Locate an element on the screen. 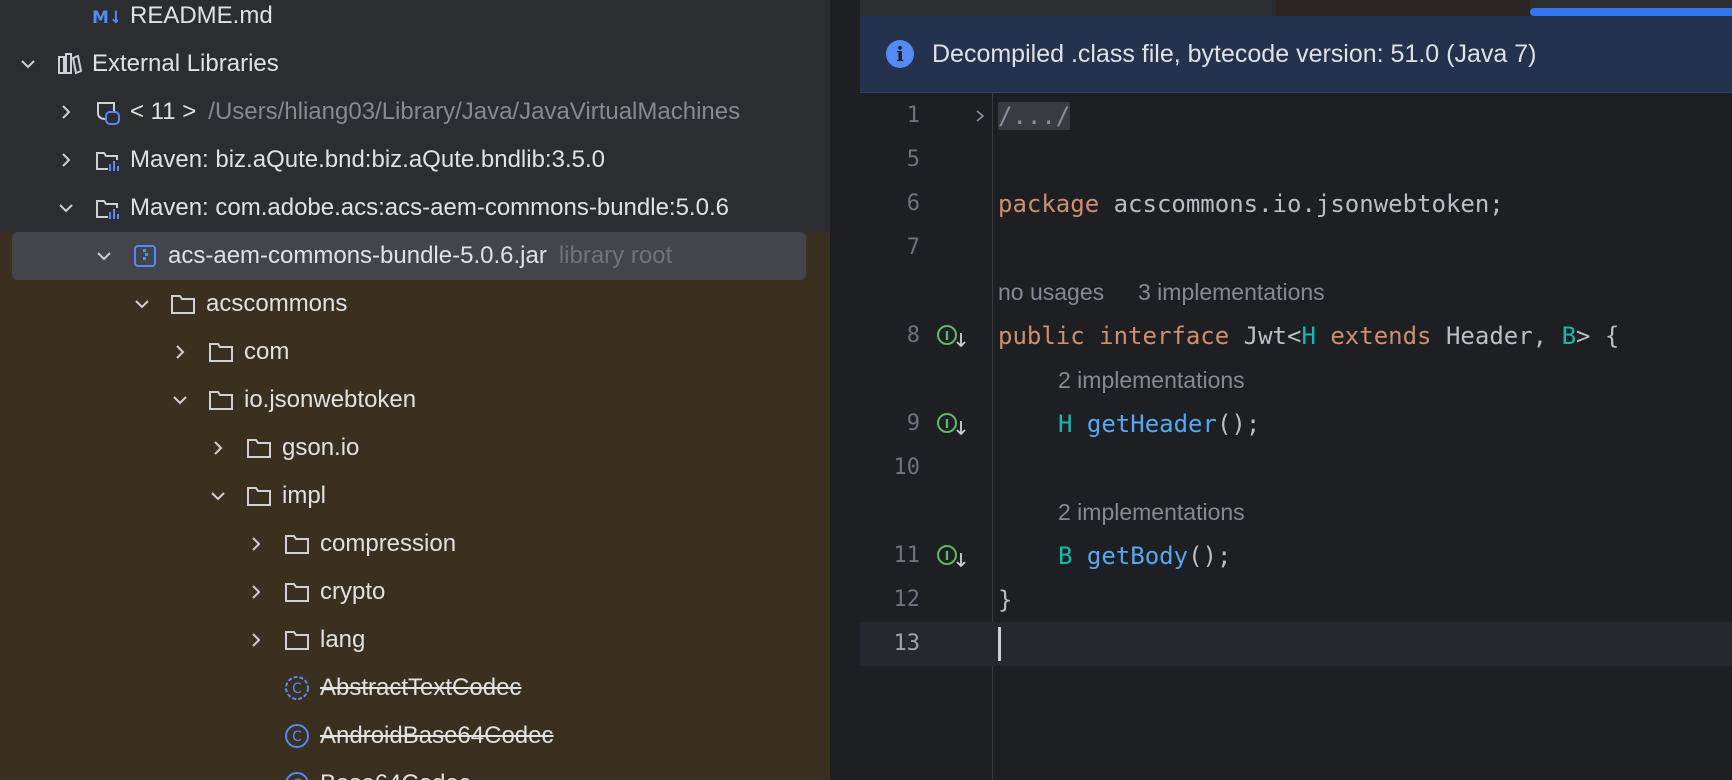 This screenshot has height=780, width=1732. library-root-hint: library root is located at coordinates (615, 255).